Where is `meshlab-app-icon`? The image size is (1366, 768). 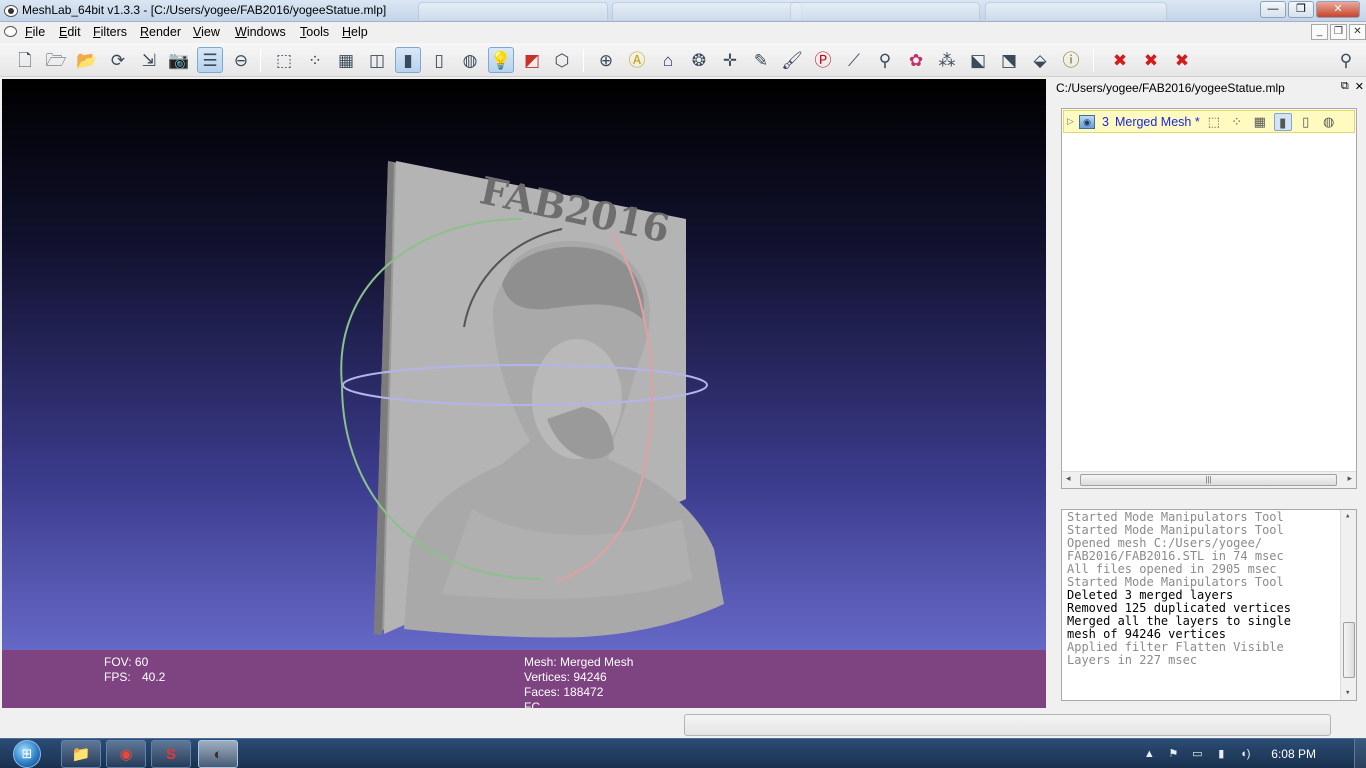
meshlab-app-icon is located at coordinates (11, 11).